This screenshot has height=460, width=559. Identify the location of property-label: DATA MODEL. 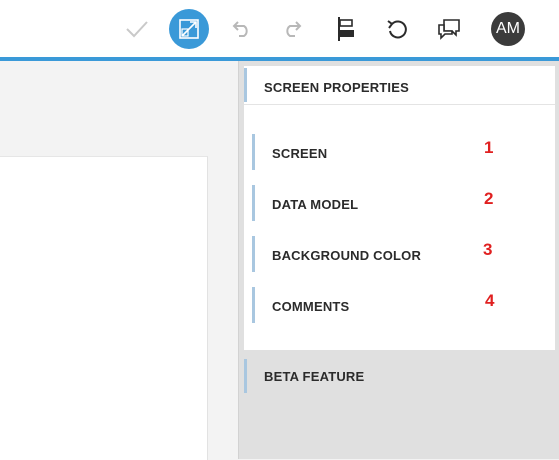
(315, 204).